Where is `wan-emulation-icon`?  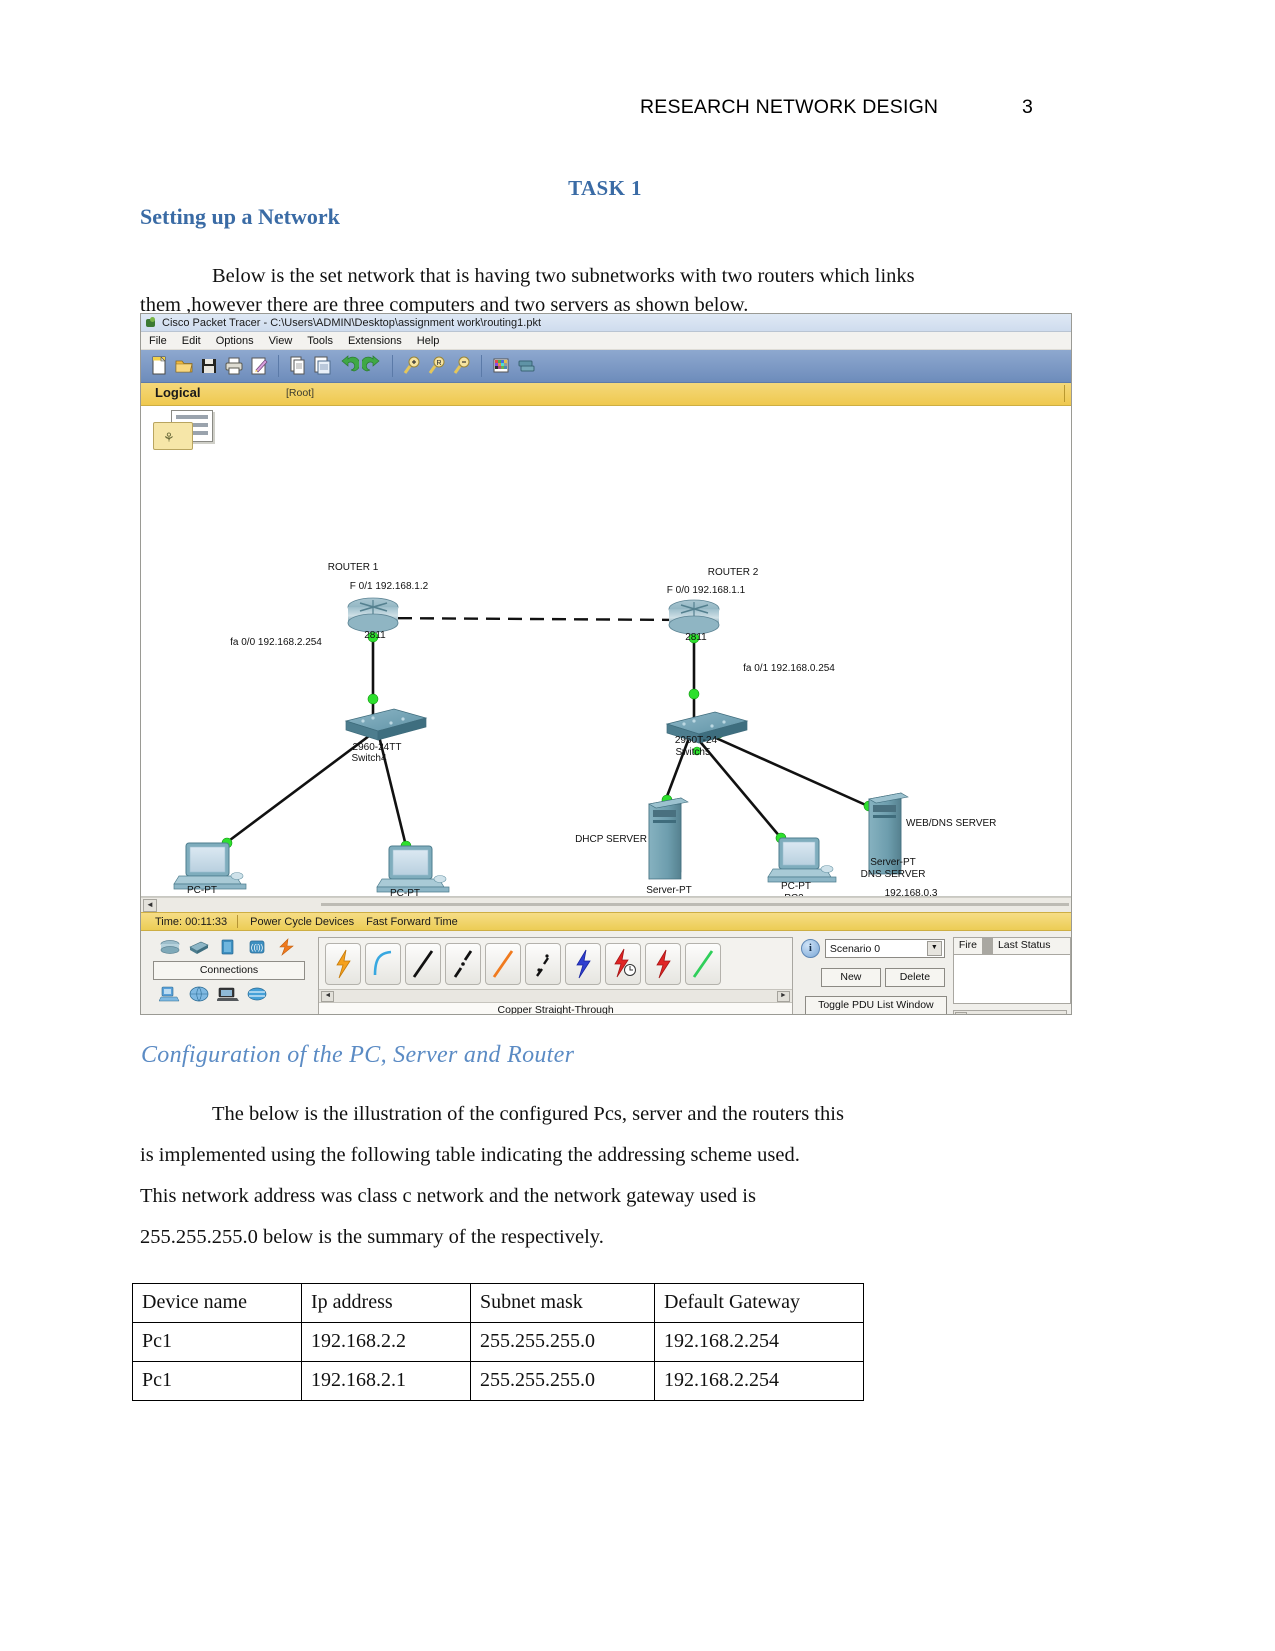 wan-emulation-icon is located at coordinates (199, 994).